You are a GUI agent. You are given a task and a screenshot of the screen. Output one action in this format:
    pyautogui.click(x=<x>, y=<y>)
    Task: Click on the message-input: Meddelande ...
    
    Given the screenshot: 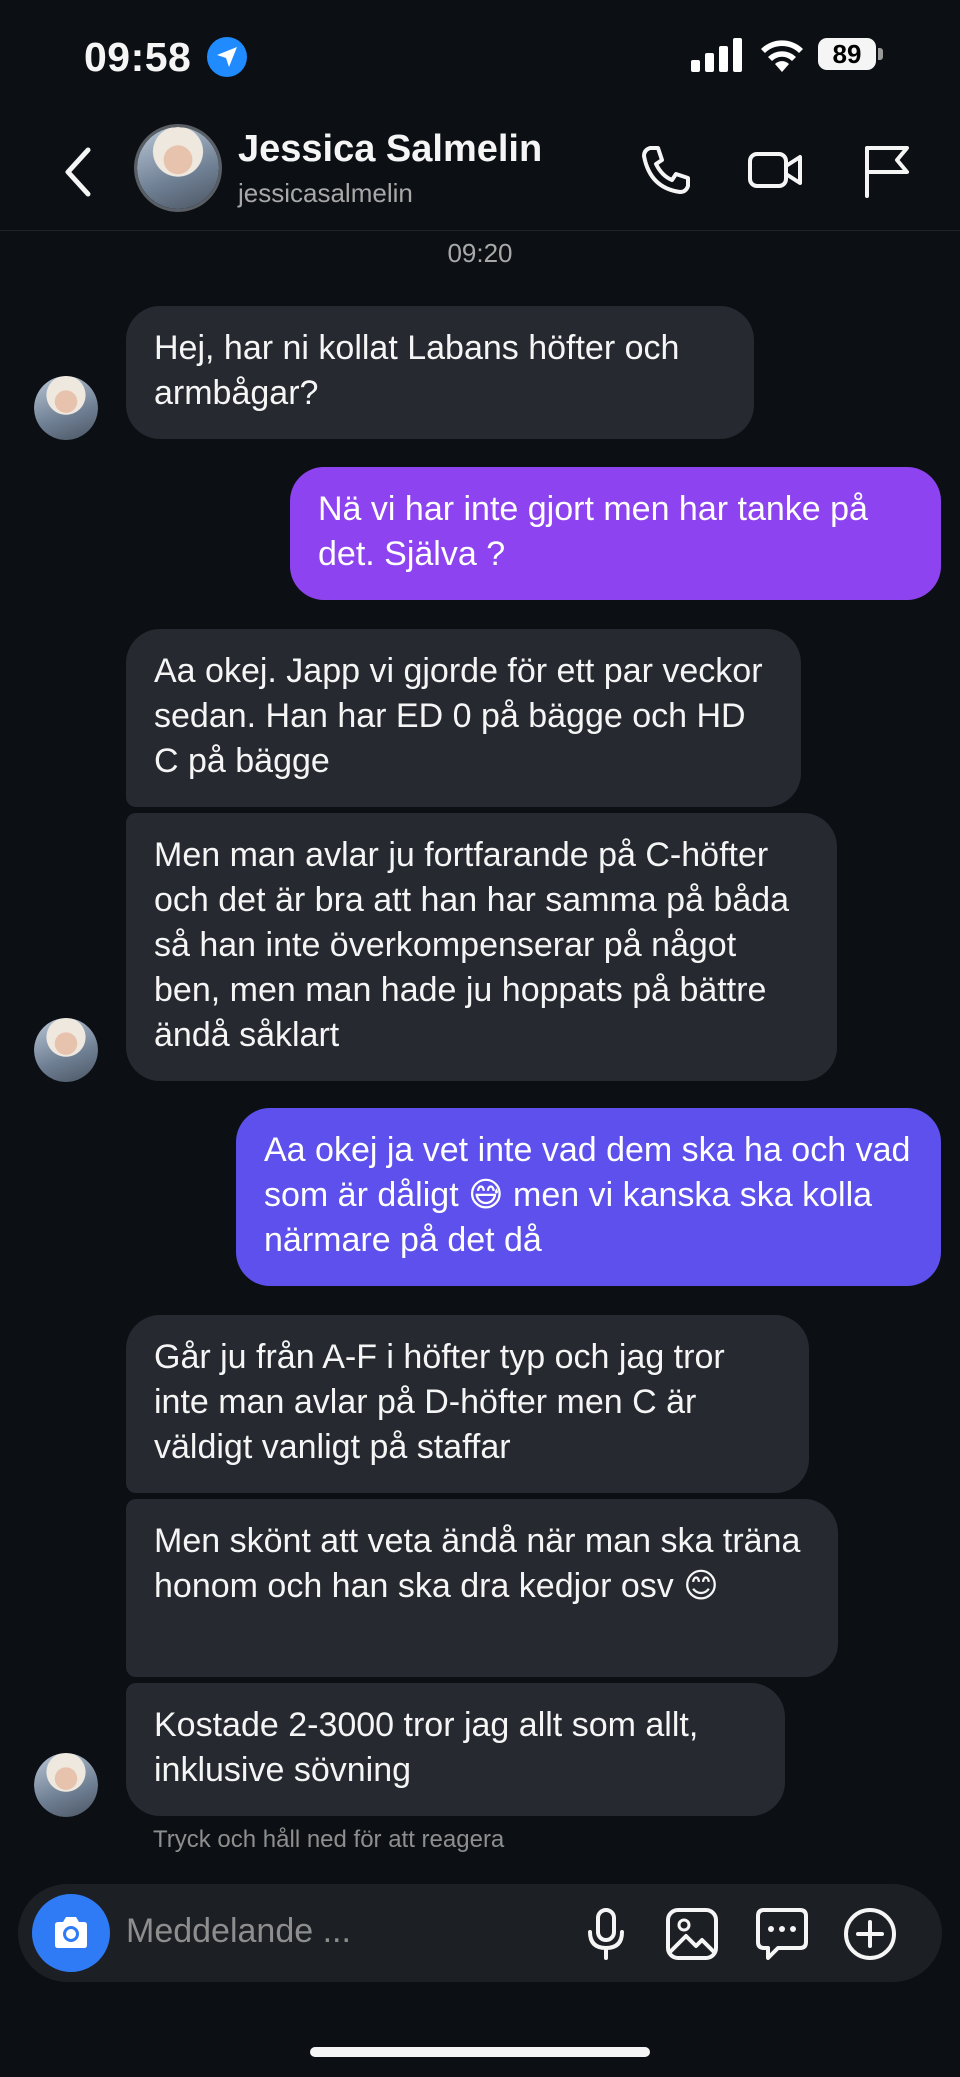 What is the action you would take?
    pyautogui.click(x=238, y=1931)
    